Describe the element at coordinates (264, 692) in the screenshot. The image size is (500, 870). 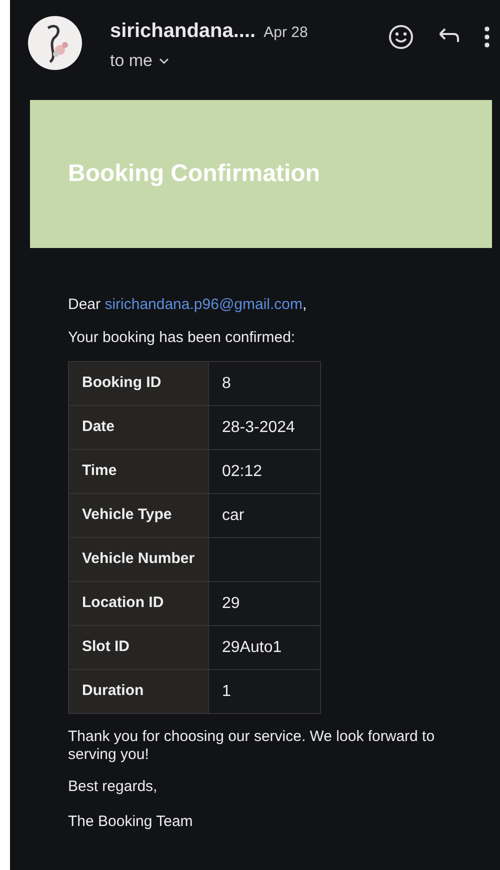
I see `table-cell: 1` at that location.